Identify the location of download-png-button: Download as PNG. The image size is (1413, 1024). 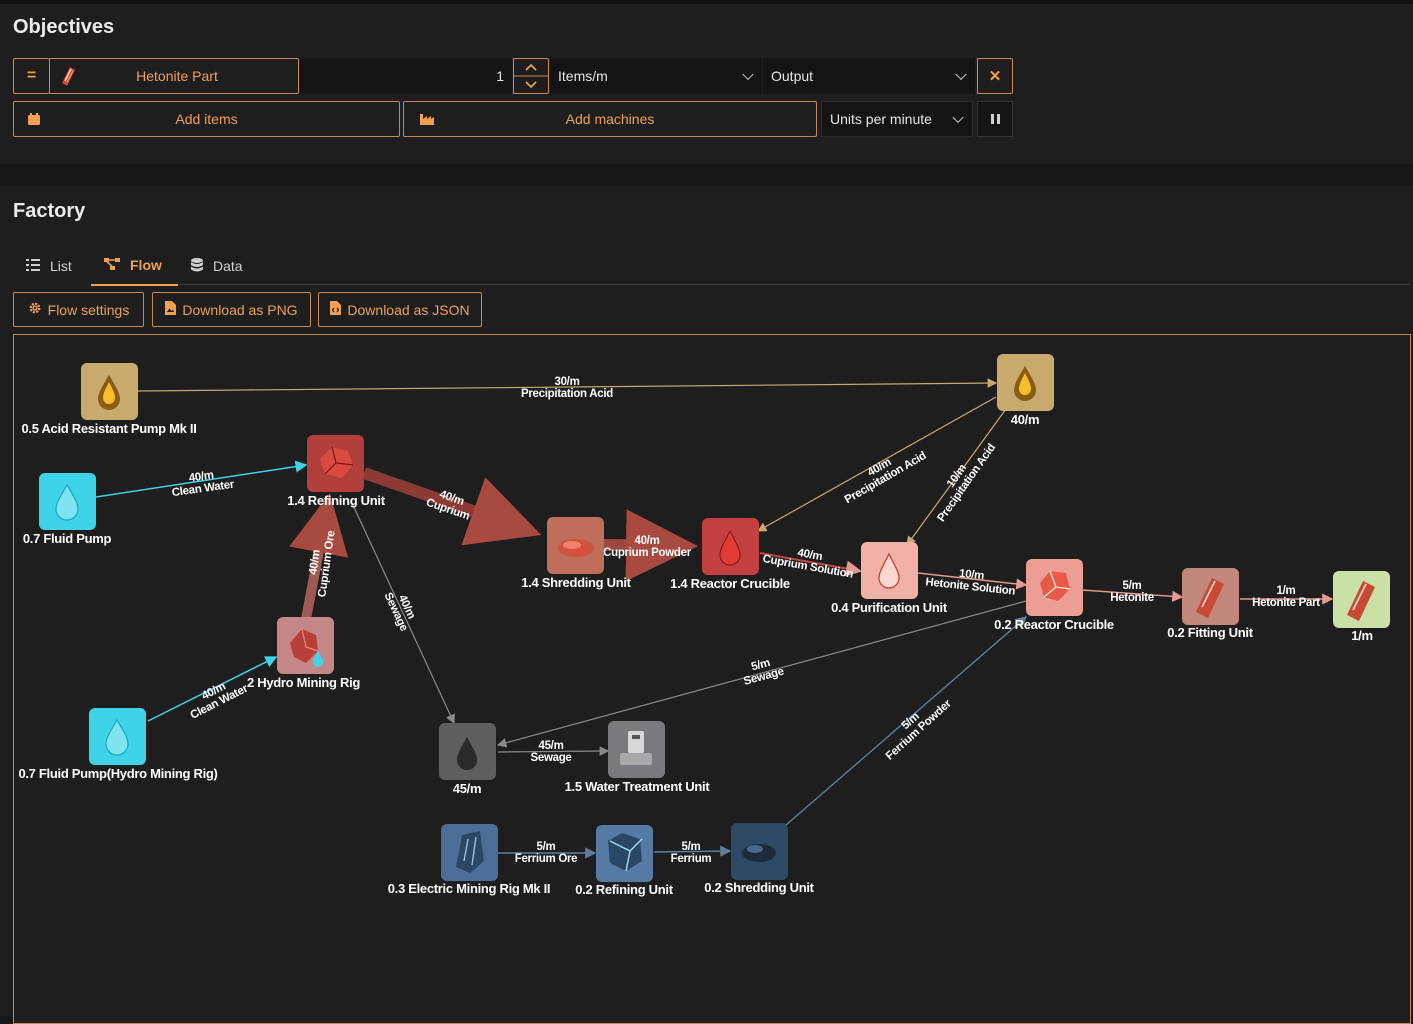
(231, 309).